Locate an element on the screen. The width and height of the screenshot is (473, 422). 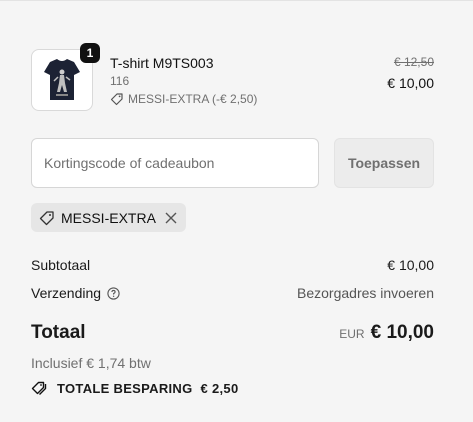
total-value: € 10,00 is located at coordinates (402, 332).